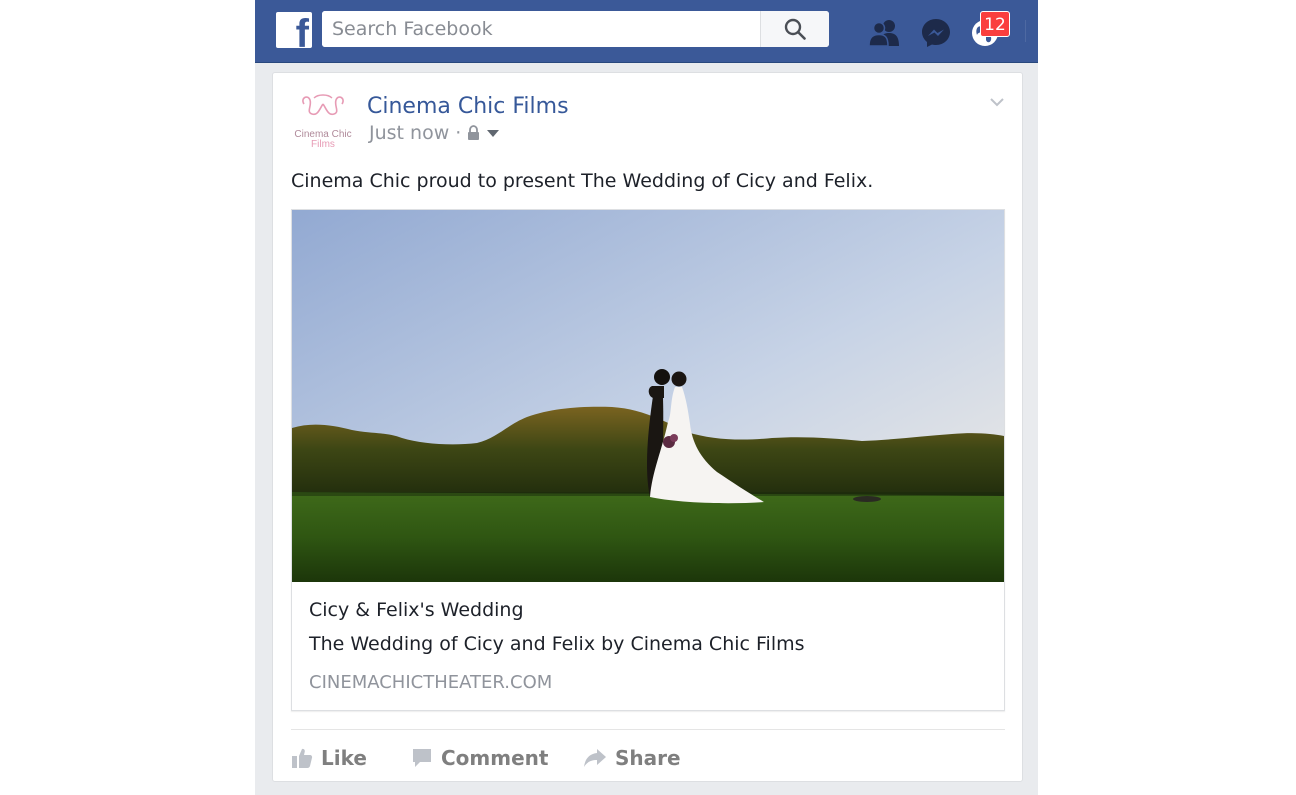 Image resolution: width=1296 pixels, height=795 pixels. I want to click on post-meta: Just now ·, so click(434, 133).